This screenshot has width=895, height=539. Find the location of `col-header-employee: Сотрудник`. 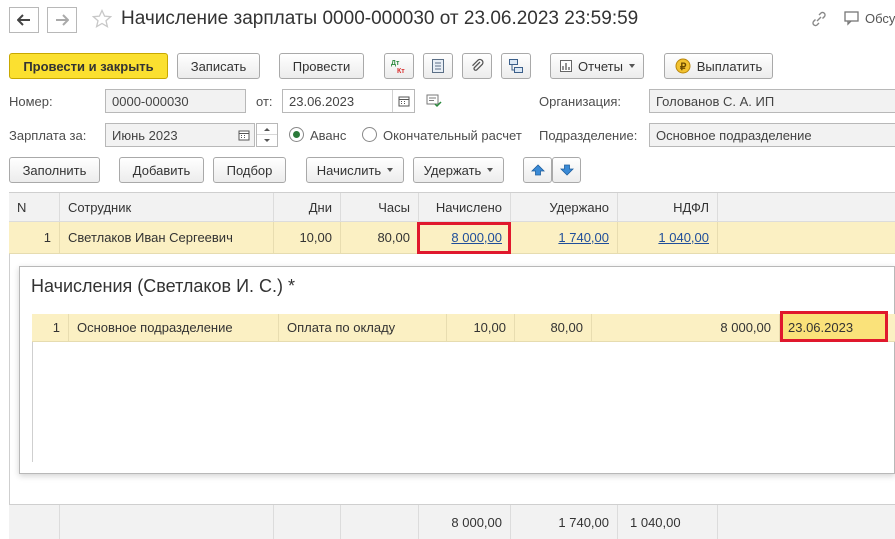

col-header-employee: Сотрудник is located at coordinates (166, 207).